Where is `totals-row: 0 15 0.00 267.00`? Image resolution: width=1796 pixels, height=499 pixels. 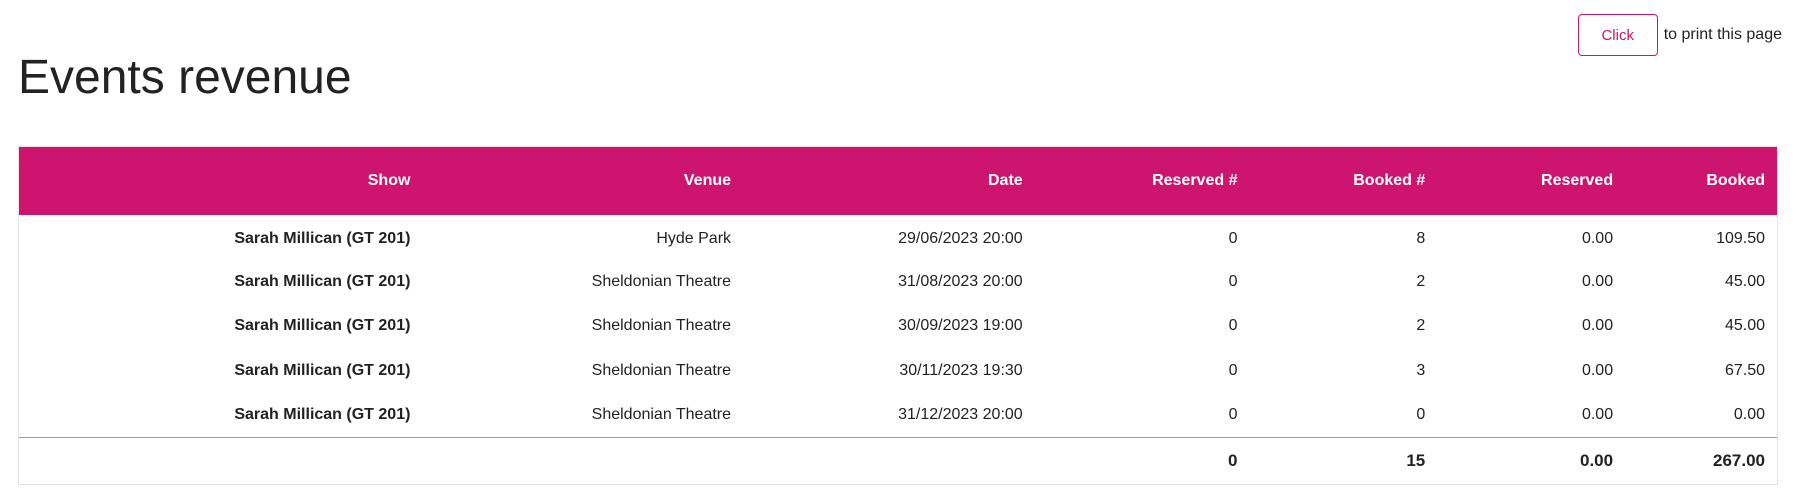 totals-row: 0 15 0.00 267.00 is located at coordinates (898, 460).